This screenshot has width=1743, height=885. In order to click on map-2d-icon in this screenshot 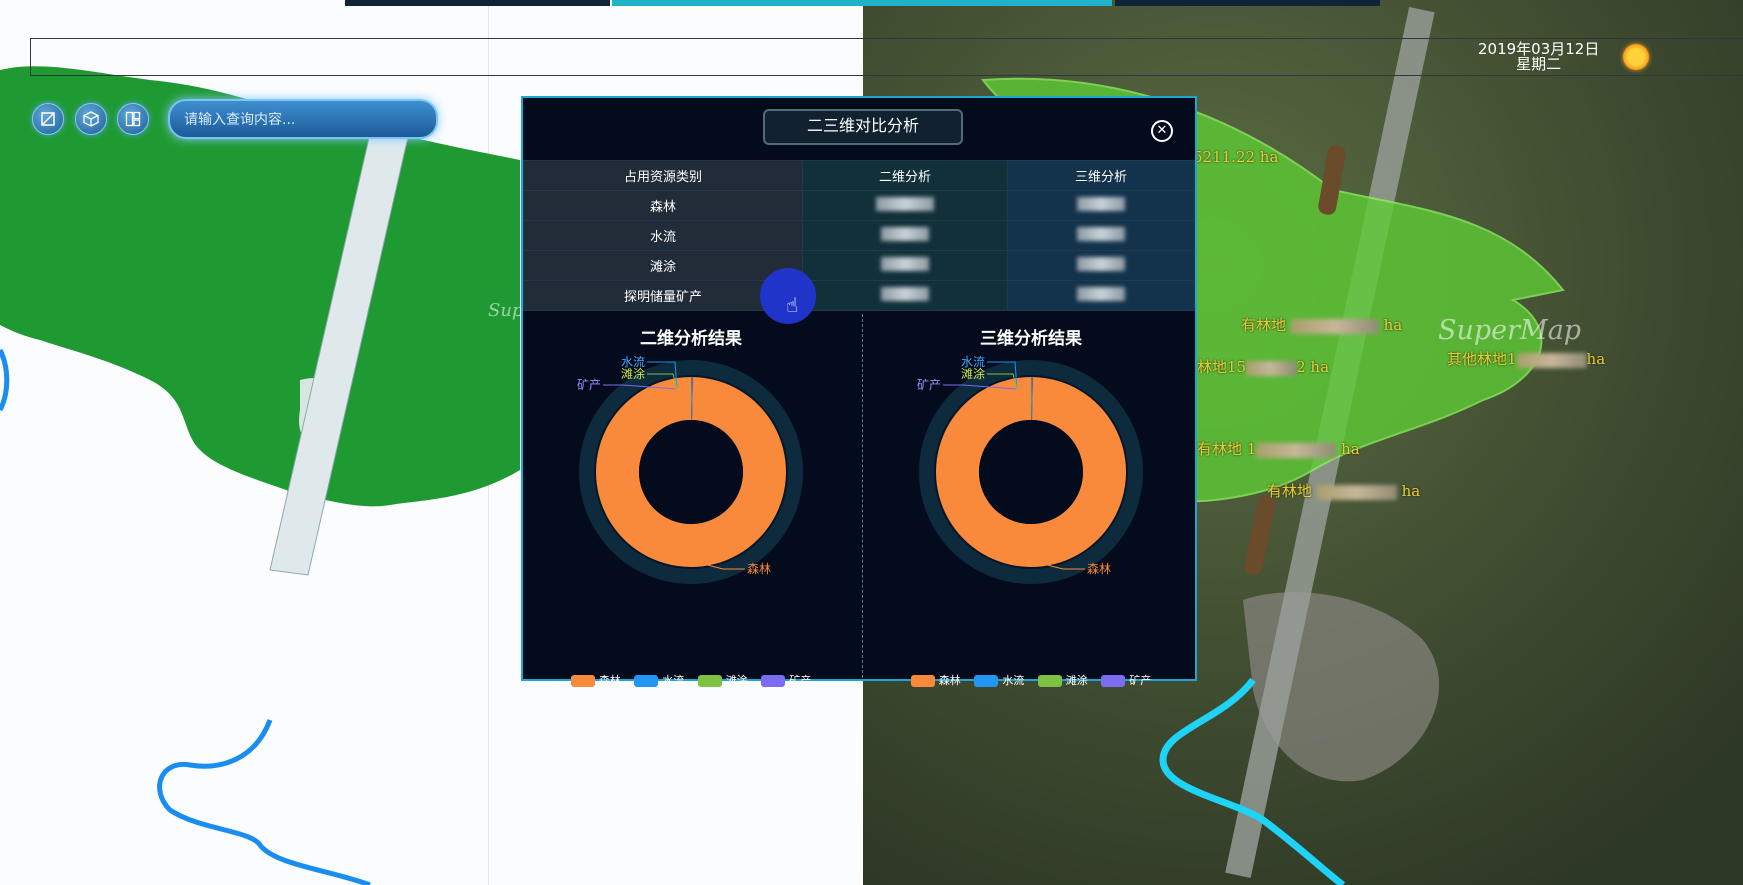, I will do `click(48, 119)`.